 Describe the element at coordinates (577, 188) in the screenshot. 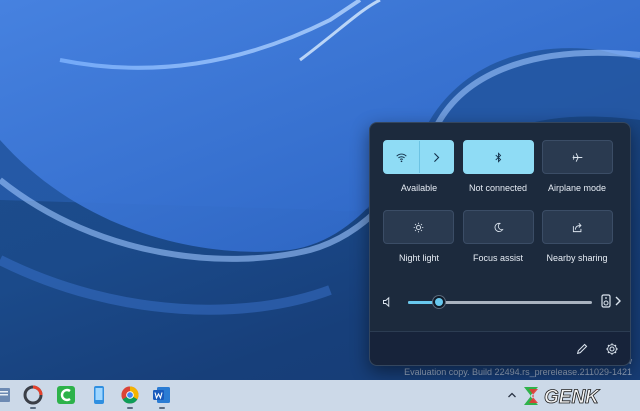

I see `airplane-mode-label: Airplane mode` at that location.